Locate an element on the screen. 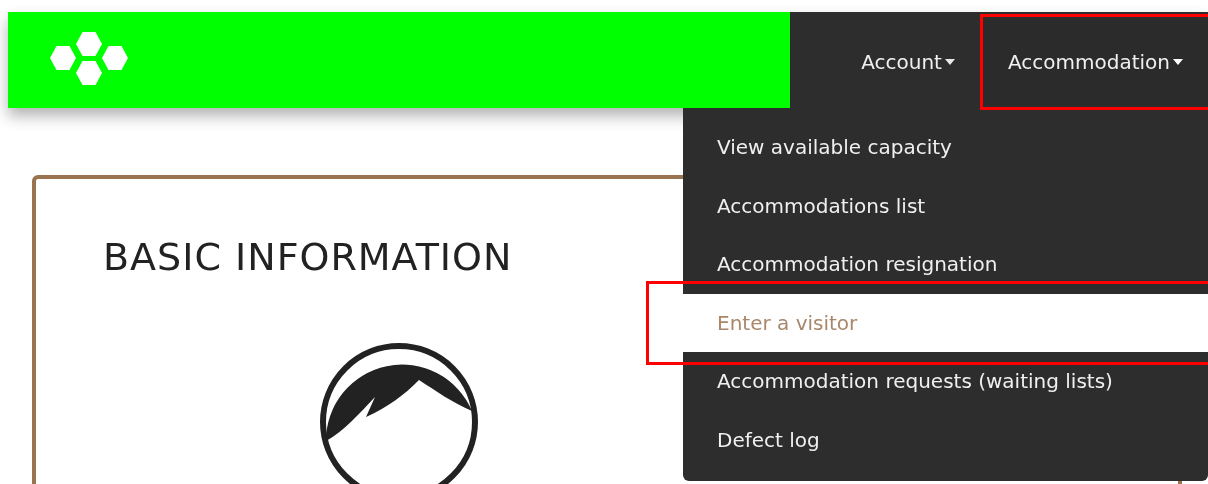 The height and width of the screenshot is (484, 1208). avatar-silhouette-icon is located at coordinates (399, 412).